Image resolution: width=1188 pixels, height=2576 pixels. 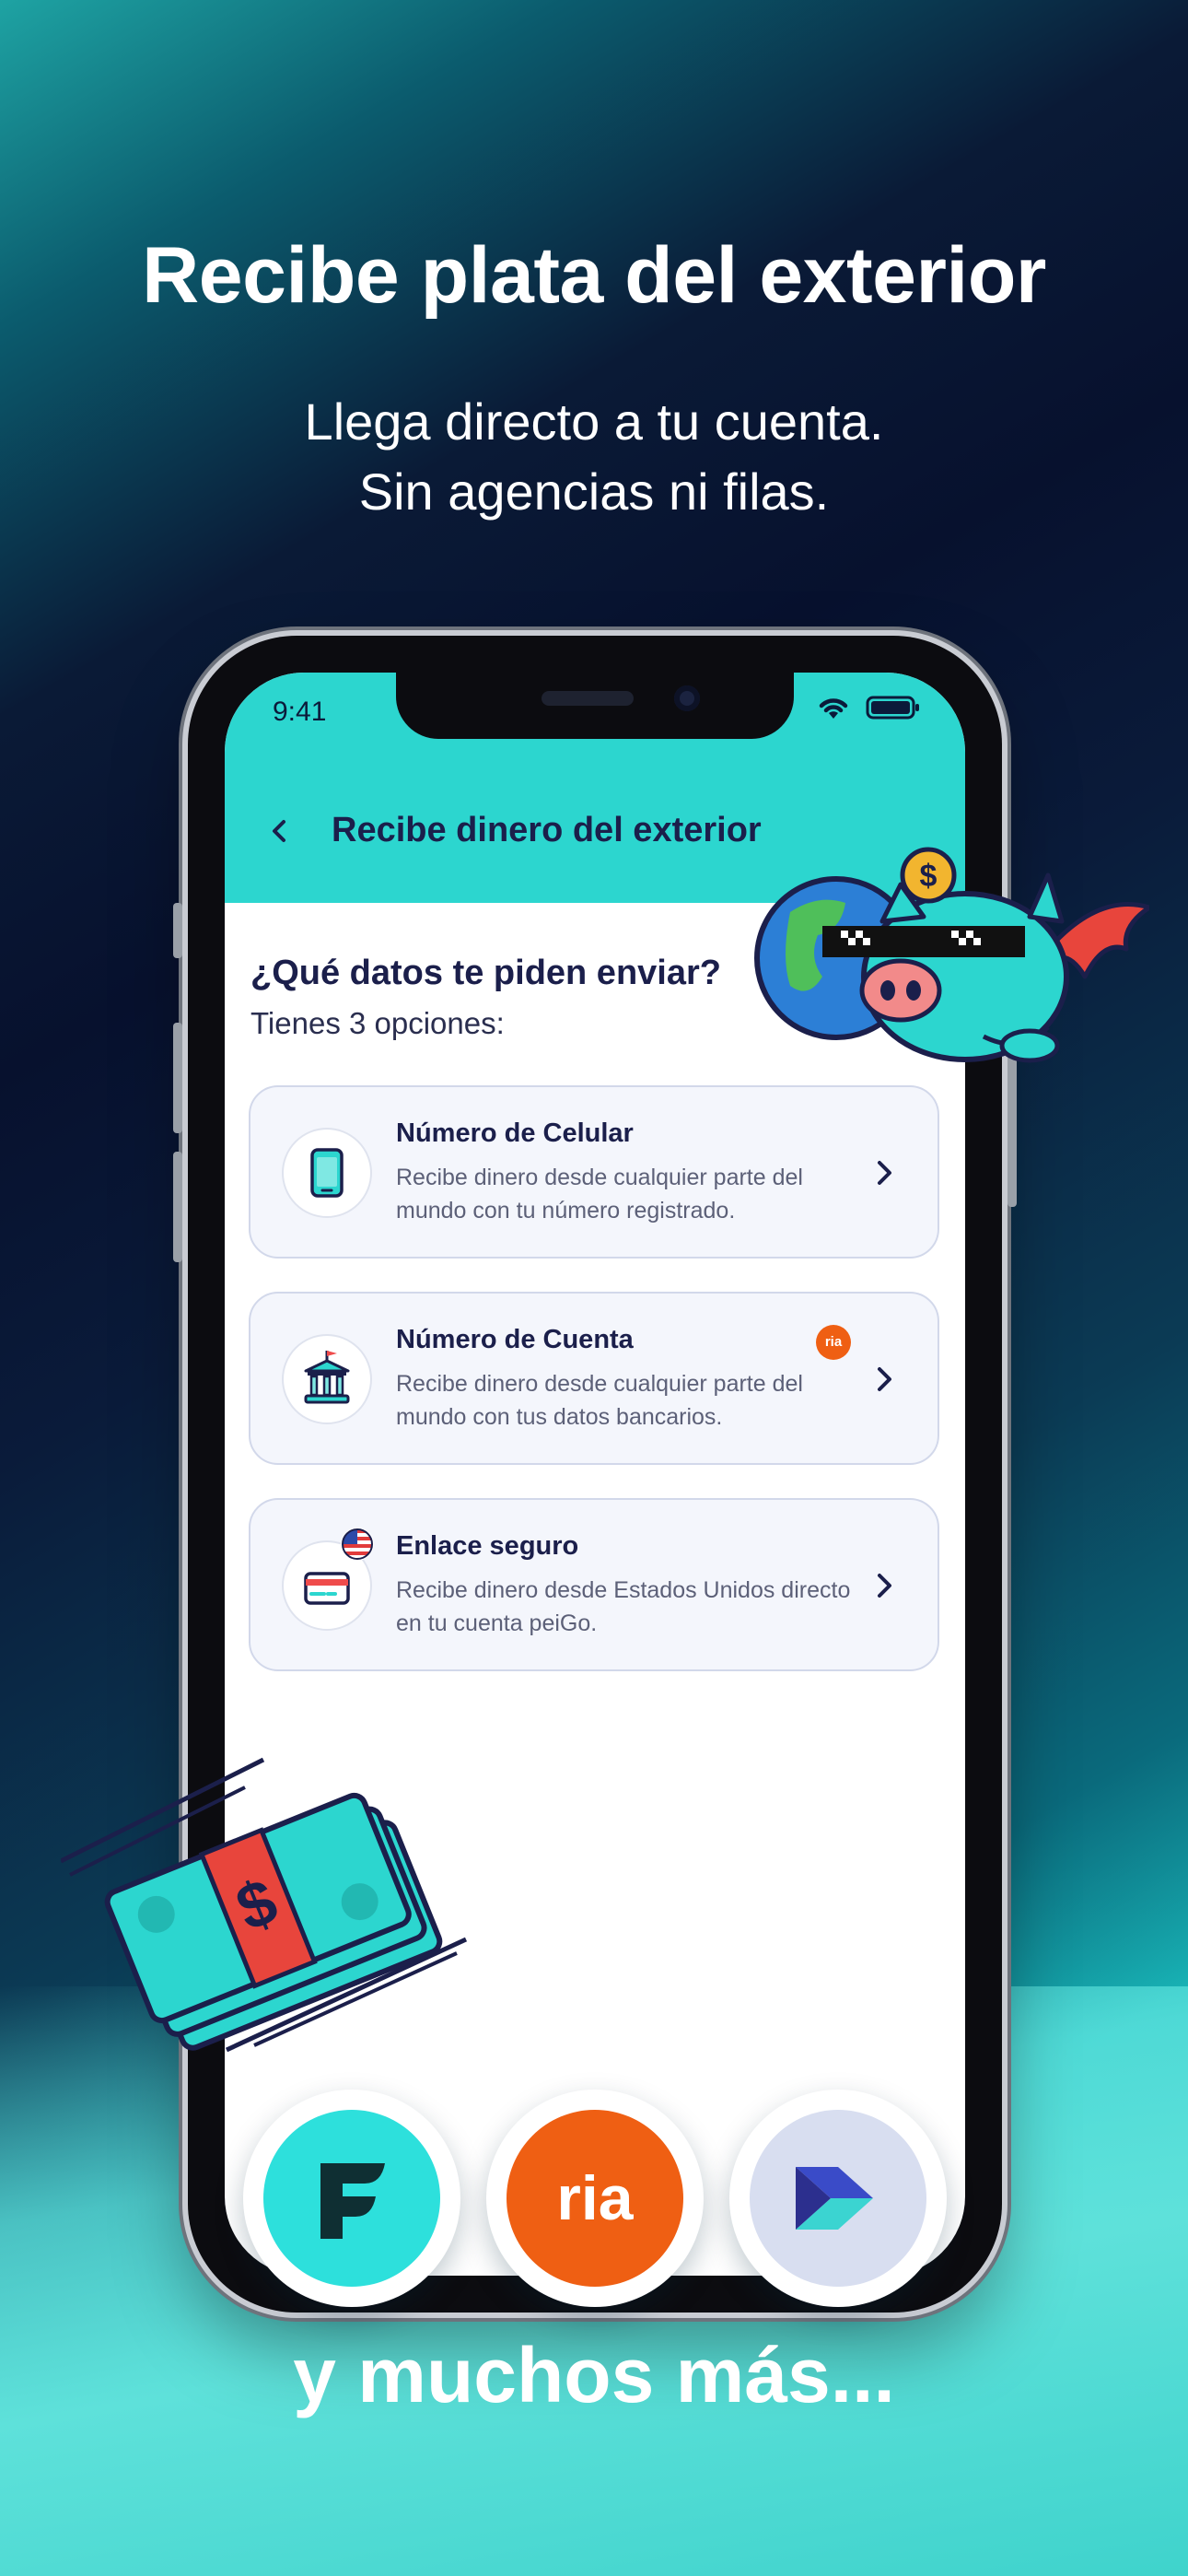 I want to click on option-title: Número de Cuenta, so click(x=515, y=1339).